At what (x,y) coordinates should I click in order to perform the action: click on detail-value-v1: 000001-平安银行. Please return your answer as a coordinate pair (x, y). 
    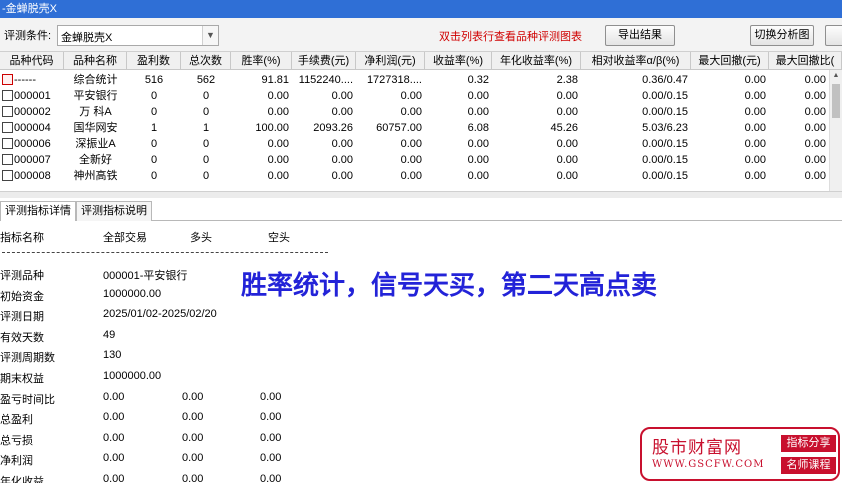
    Looking at the image, I should click on (145, 276).